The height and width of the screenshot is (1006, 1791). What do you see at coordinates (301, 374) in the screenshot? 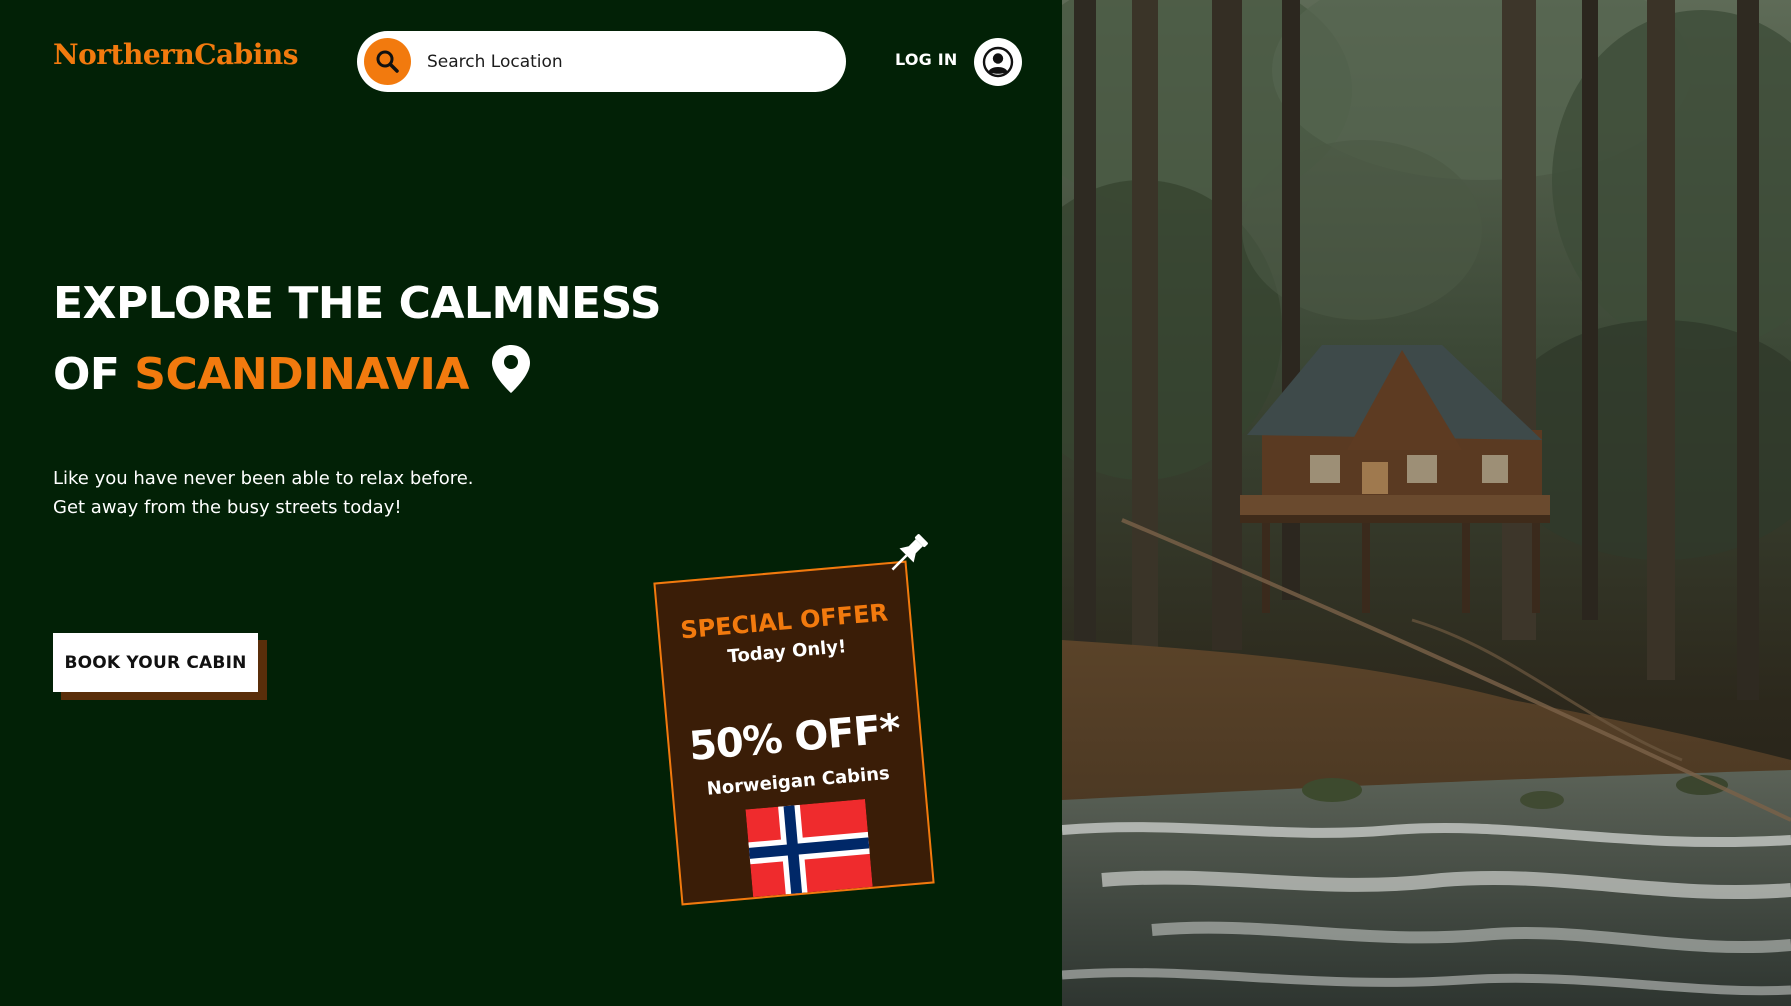
I see `headline-accent: SCANDINAVIA` at bounding box center [301, 374].